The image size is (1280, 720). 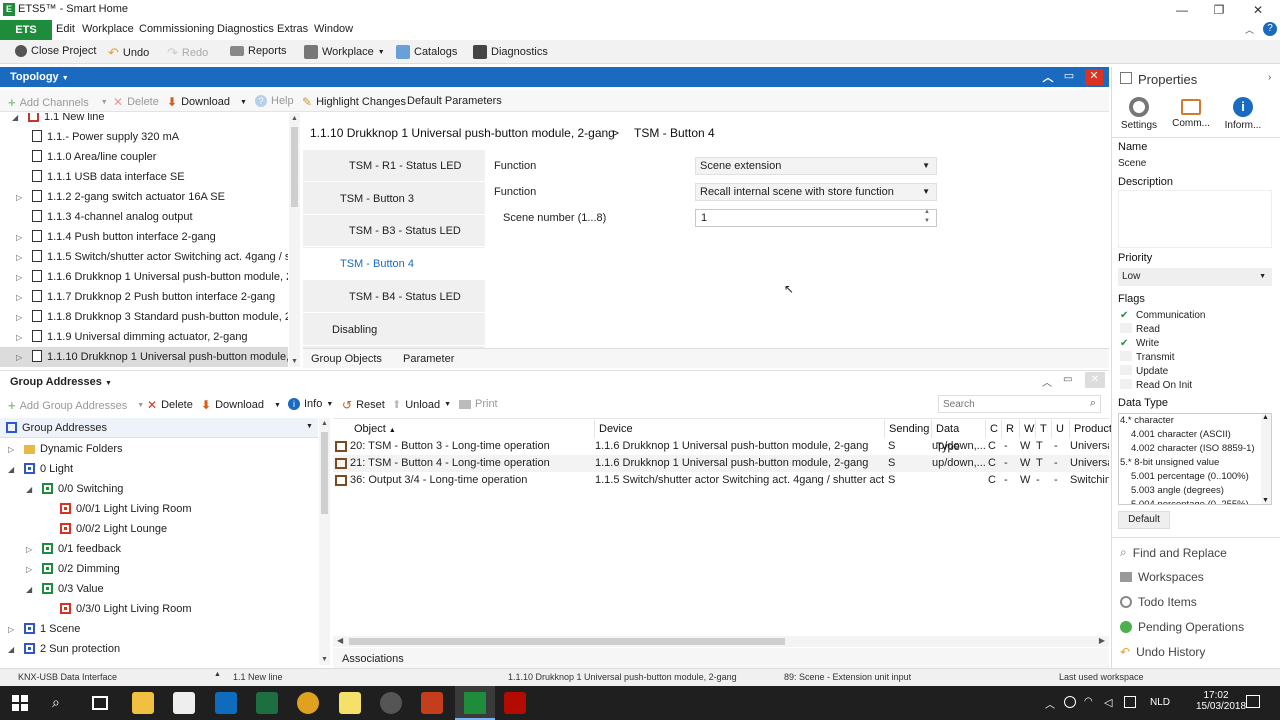 I want to click on param-tab: TSM - B4 - Status LED, so click(x=394, y=296).